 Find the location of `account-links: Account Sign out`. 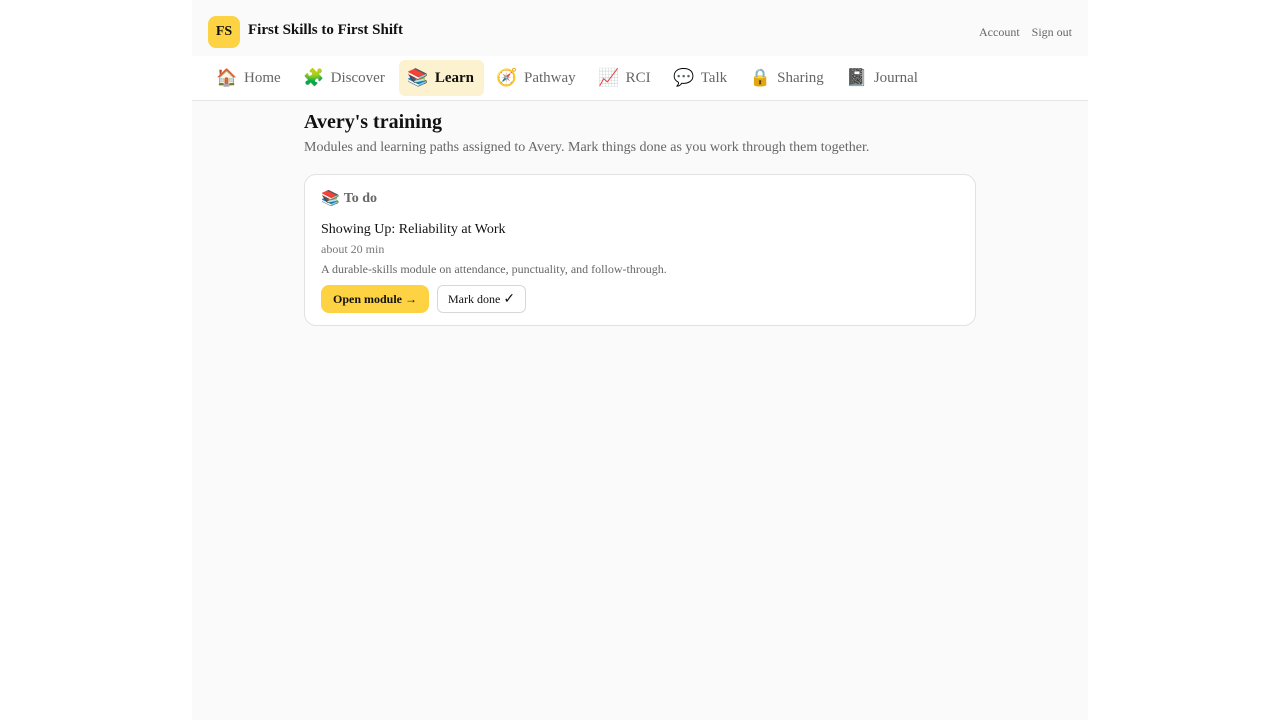

account-links: Account Sign out is located at coordinates (1025, 32).